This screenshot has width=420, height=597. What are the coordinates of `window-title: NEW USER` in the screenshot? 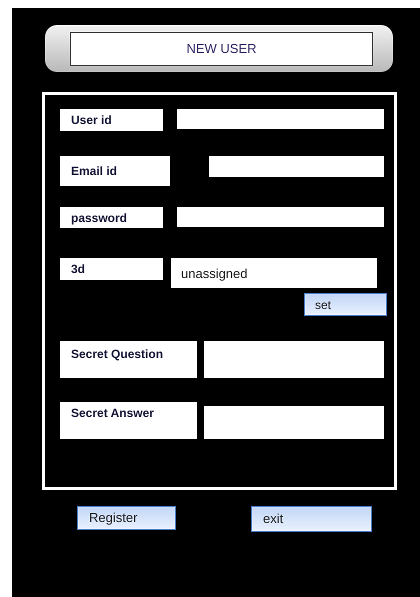 It's located at (221, 49).